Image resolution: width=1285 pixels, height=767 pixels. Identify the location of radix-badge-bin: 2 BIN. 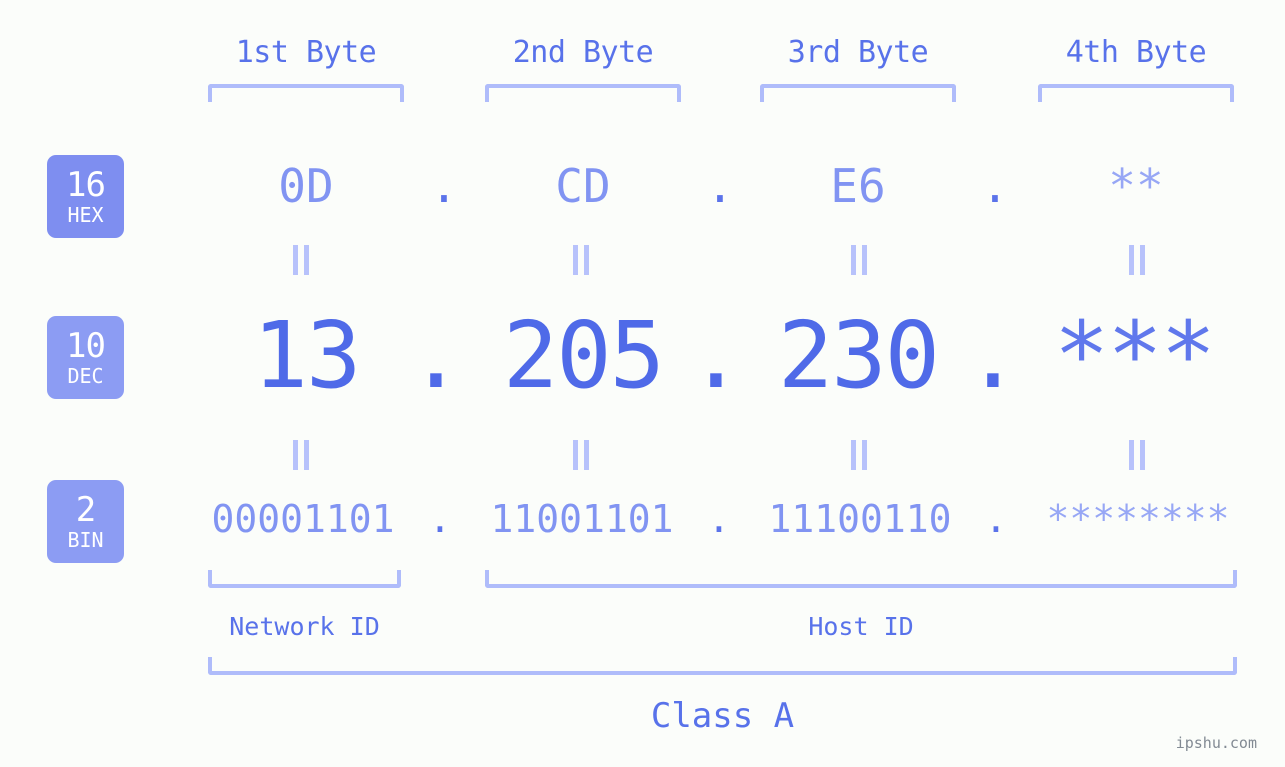
(85, 521).